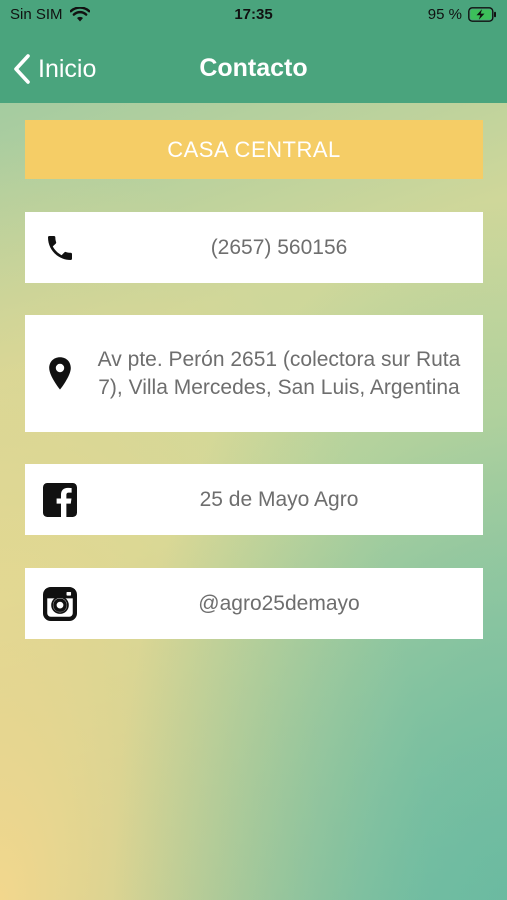  What do you see at coordinates (444, 14) in the screenshot?
I see `battery-percent: 95 %` at bounding box center [444, 14].